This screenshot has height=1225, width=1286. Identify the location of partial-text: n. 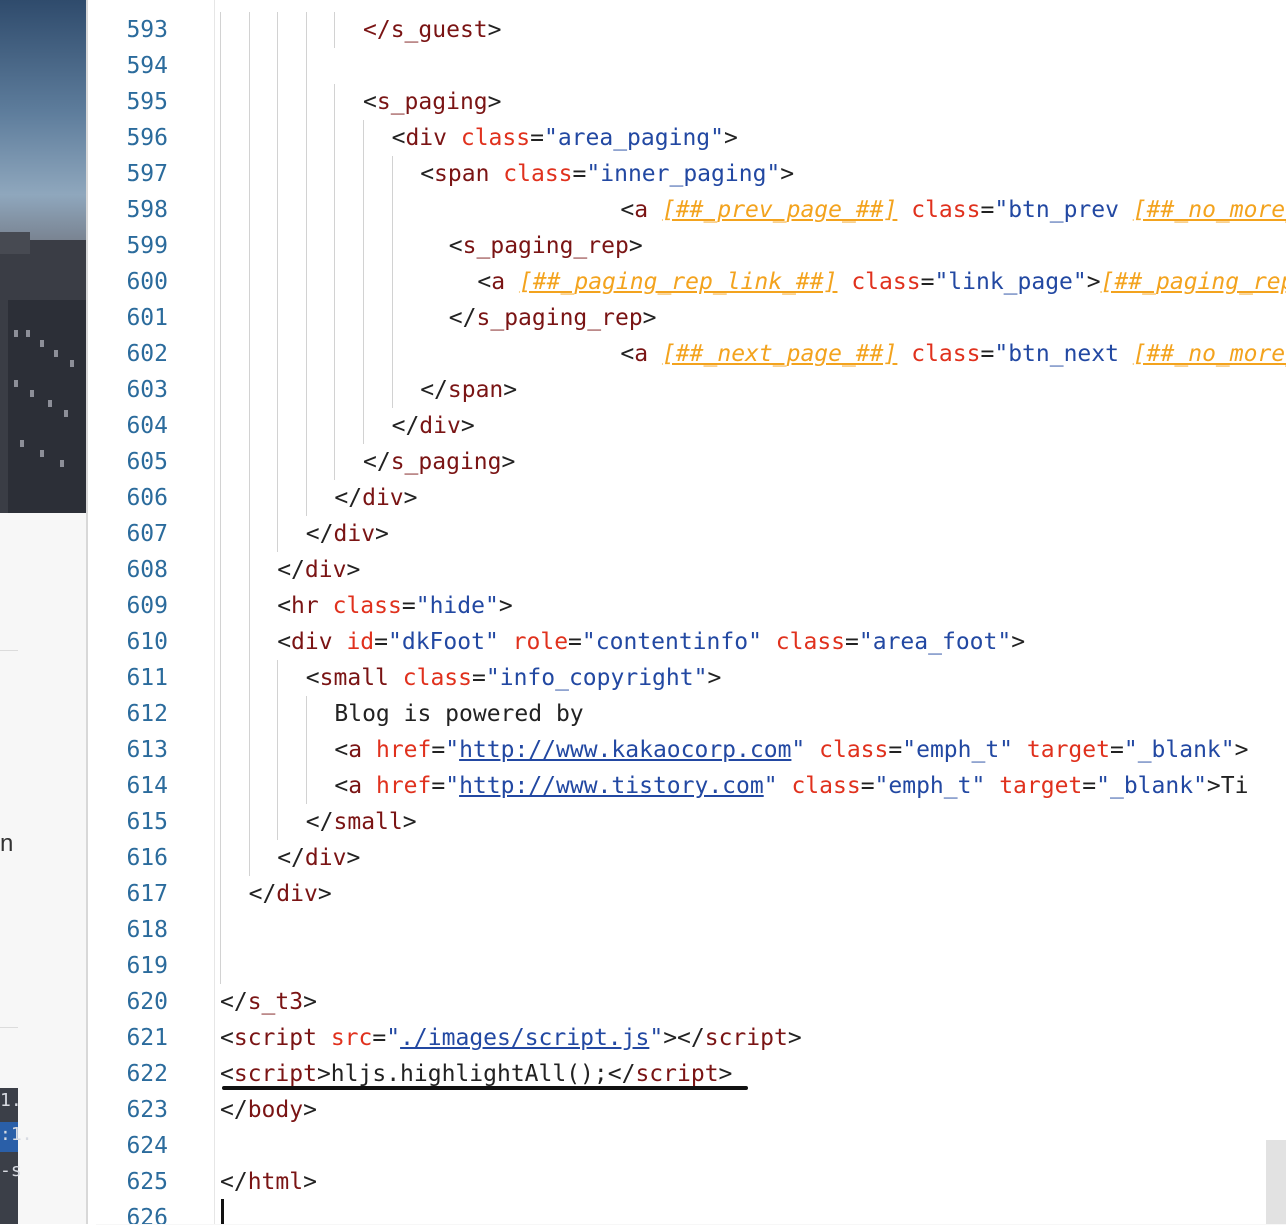
(7, 843).